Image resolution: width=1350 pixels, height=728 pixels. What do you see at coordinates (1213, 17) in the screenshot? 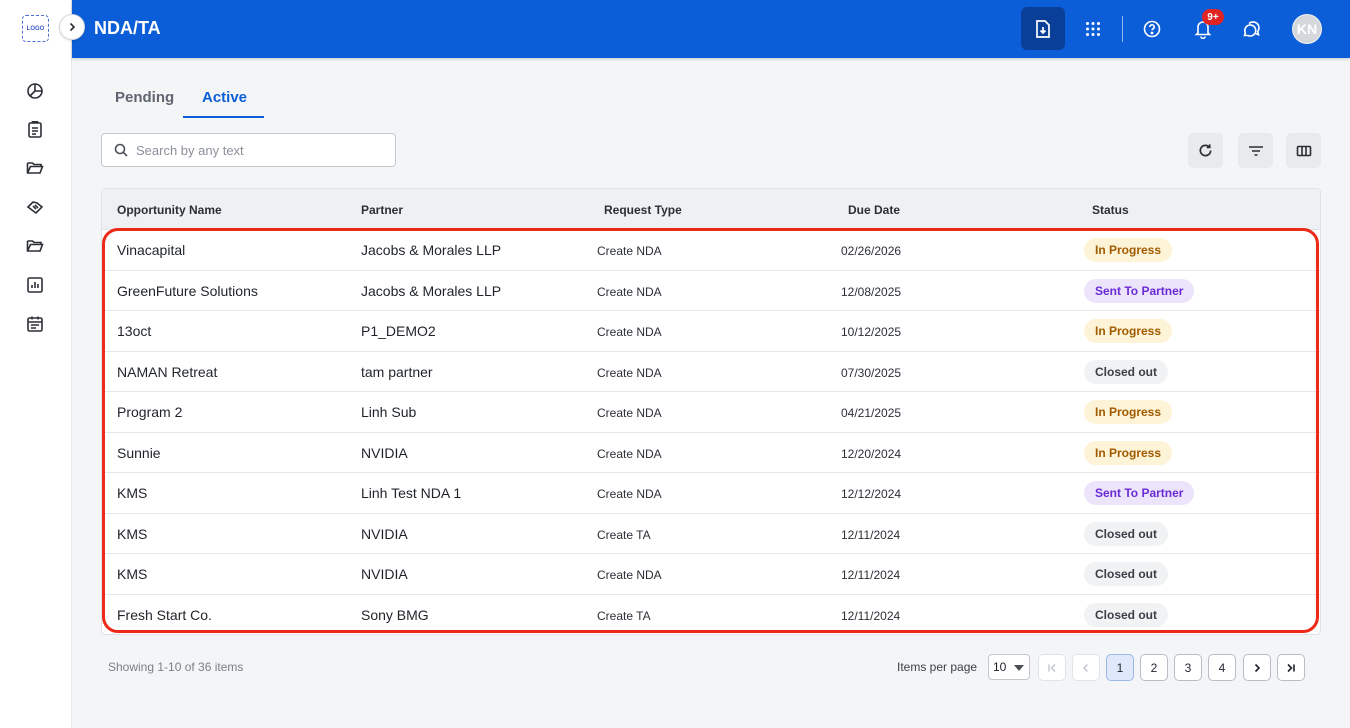
I see `notification-badge: 9+` at bounding box center [1213, 17].